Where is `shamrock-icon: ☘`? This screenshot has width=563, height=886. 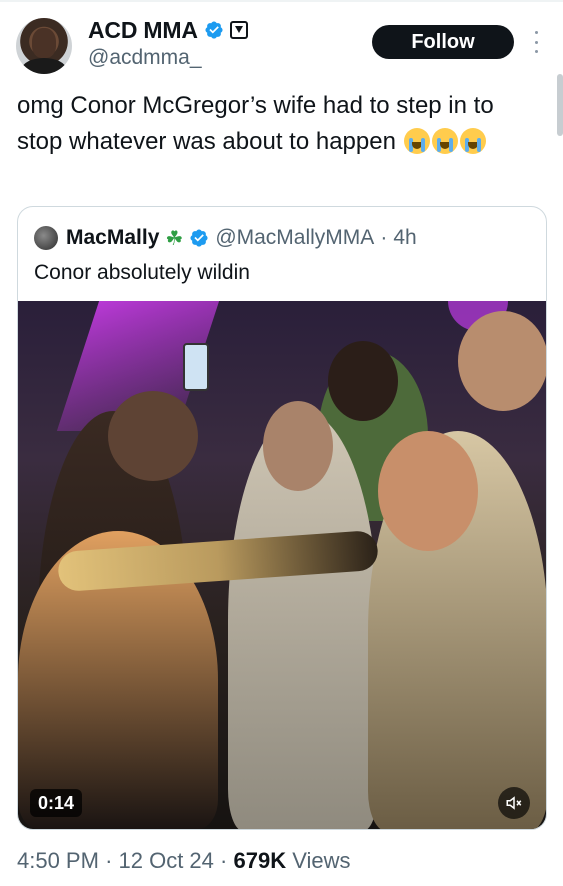 shamrock-icon: ☘ is located at coordinates (174, 238).